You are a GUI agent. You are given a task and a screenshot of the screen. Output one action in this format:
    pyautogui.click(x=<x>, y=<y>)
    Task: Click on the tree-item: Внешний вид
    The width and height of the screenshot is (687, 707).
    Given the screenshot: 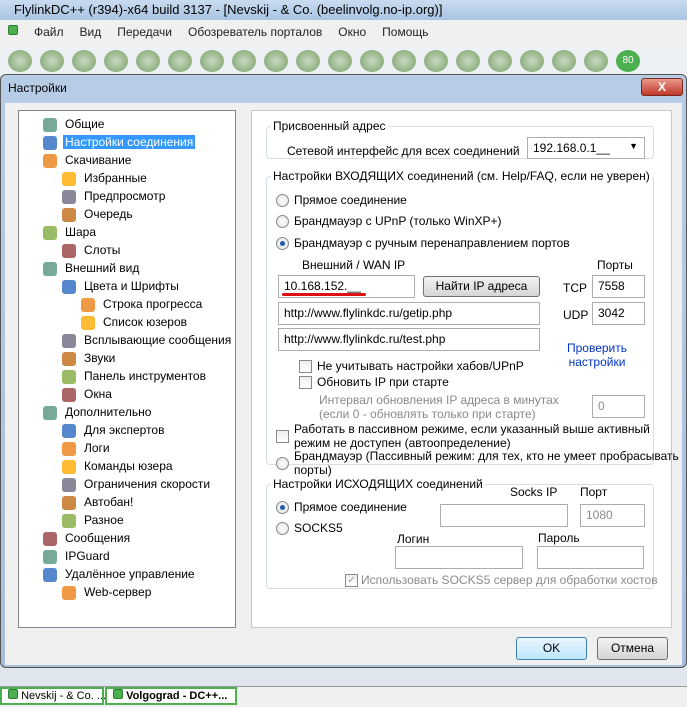 What is the action you would take?
    pyautogui.click(x=92, y=268)
    